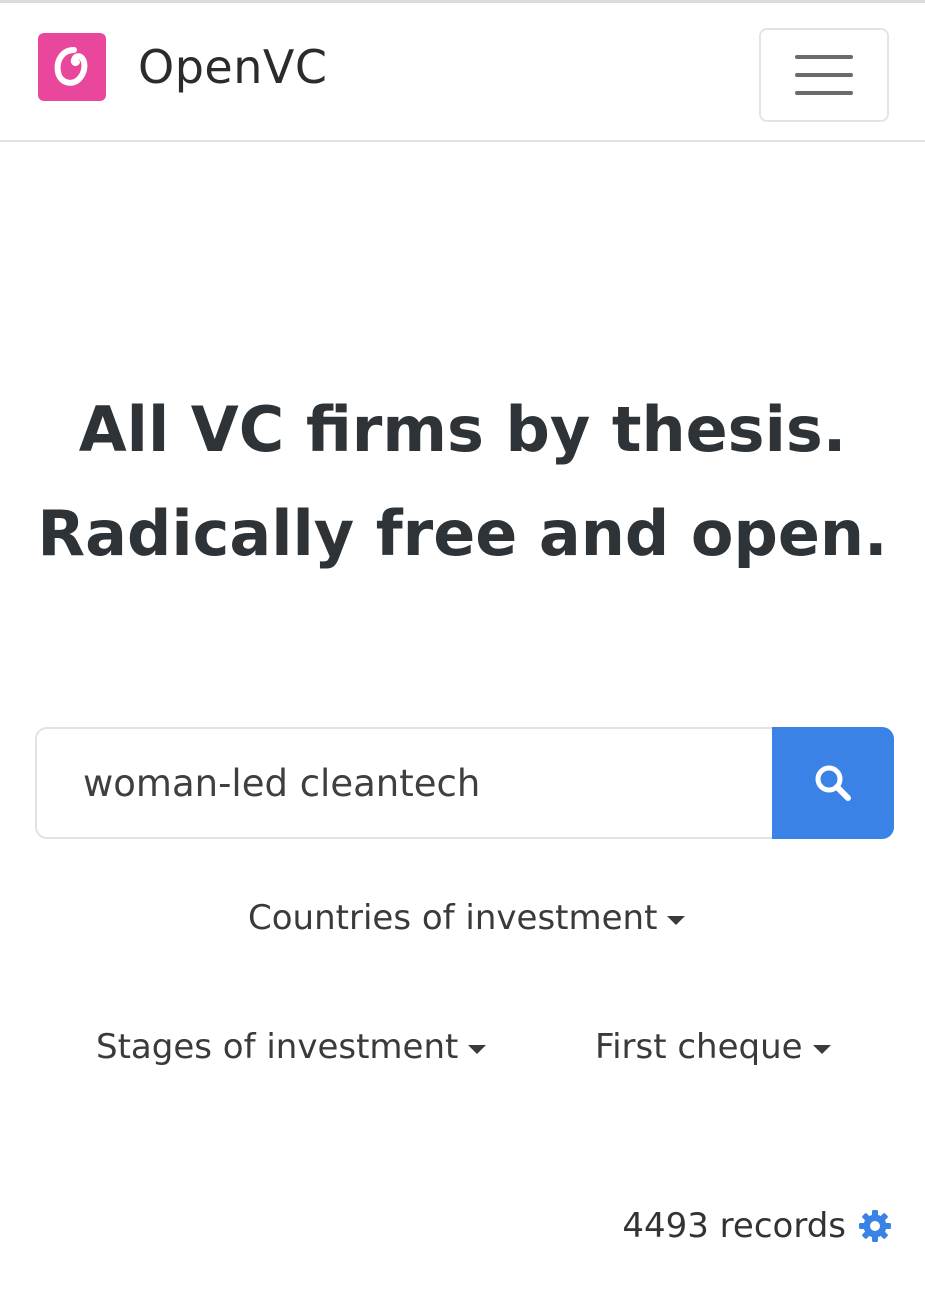  I want to click on search-icon, so click(833, 783).